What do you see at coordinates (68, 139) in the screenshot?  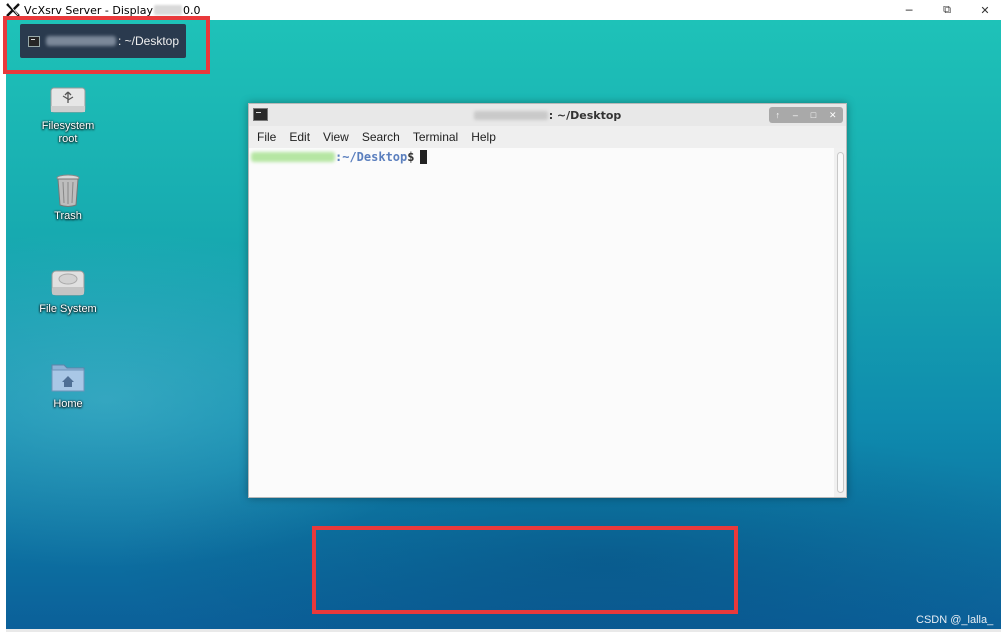 I see `desktop-icon-label: root` at bounding box center [68, 139].